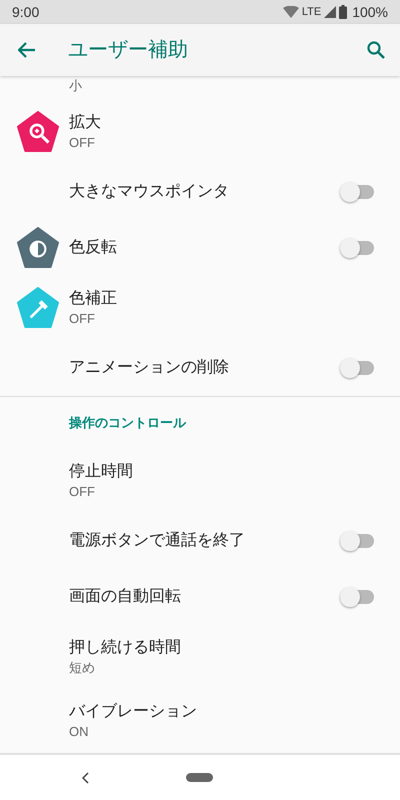 The width and height of the screenshot is (400, 800). What do you see at coordinates (38, 308) in the screenshot?
I see `dropper-icon` at bounding box center [38, 308].